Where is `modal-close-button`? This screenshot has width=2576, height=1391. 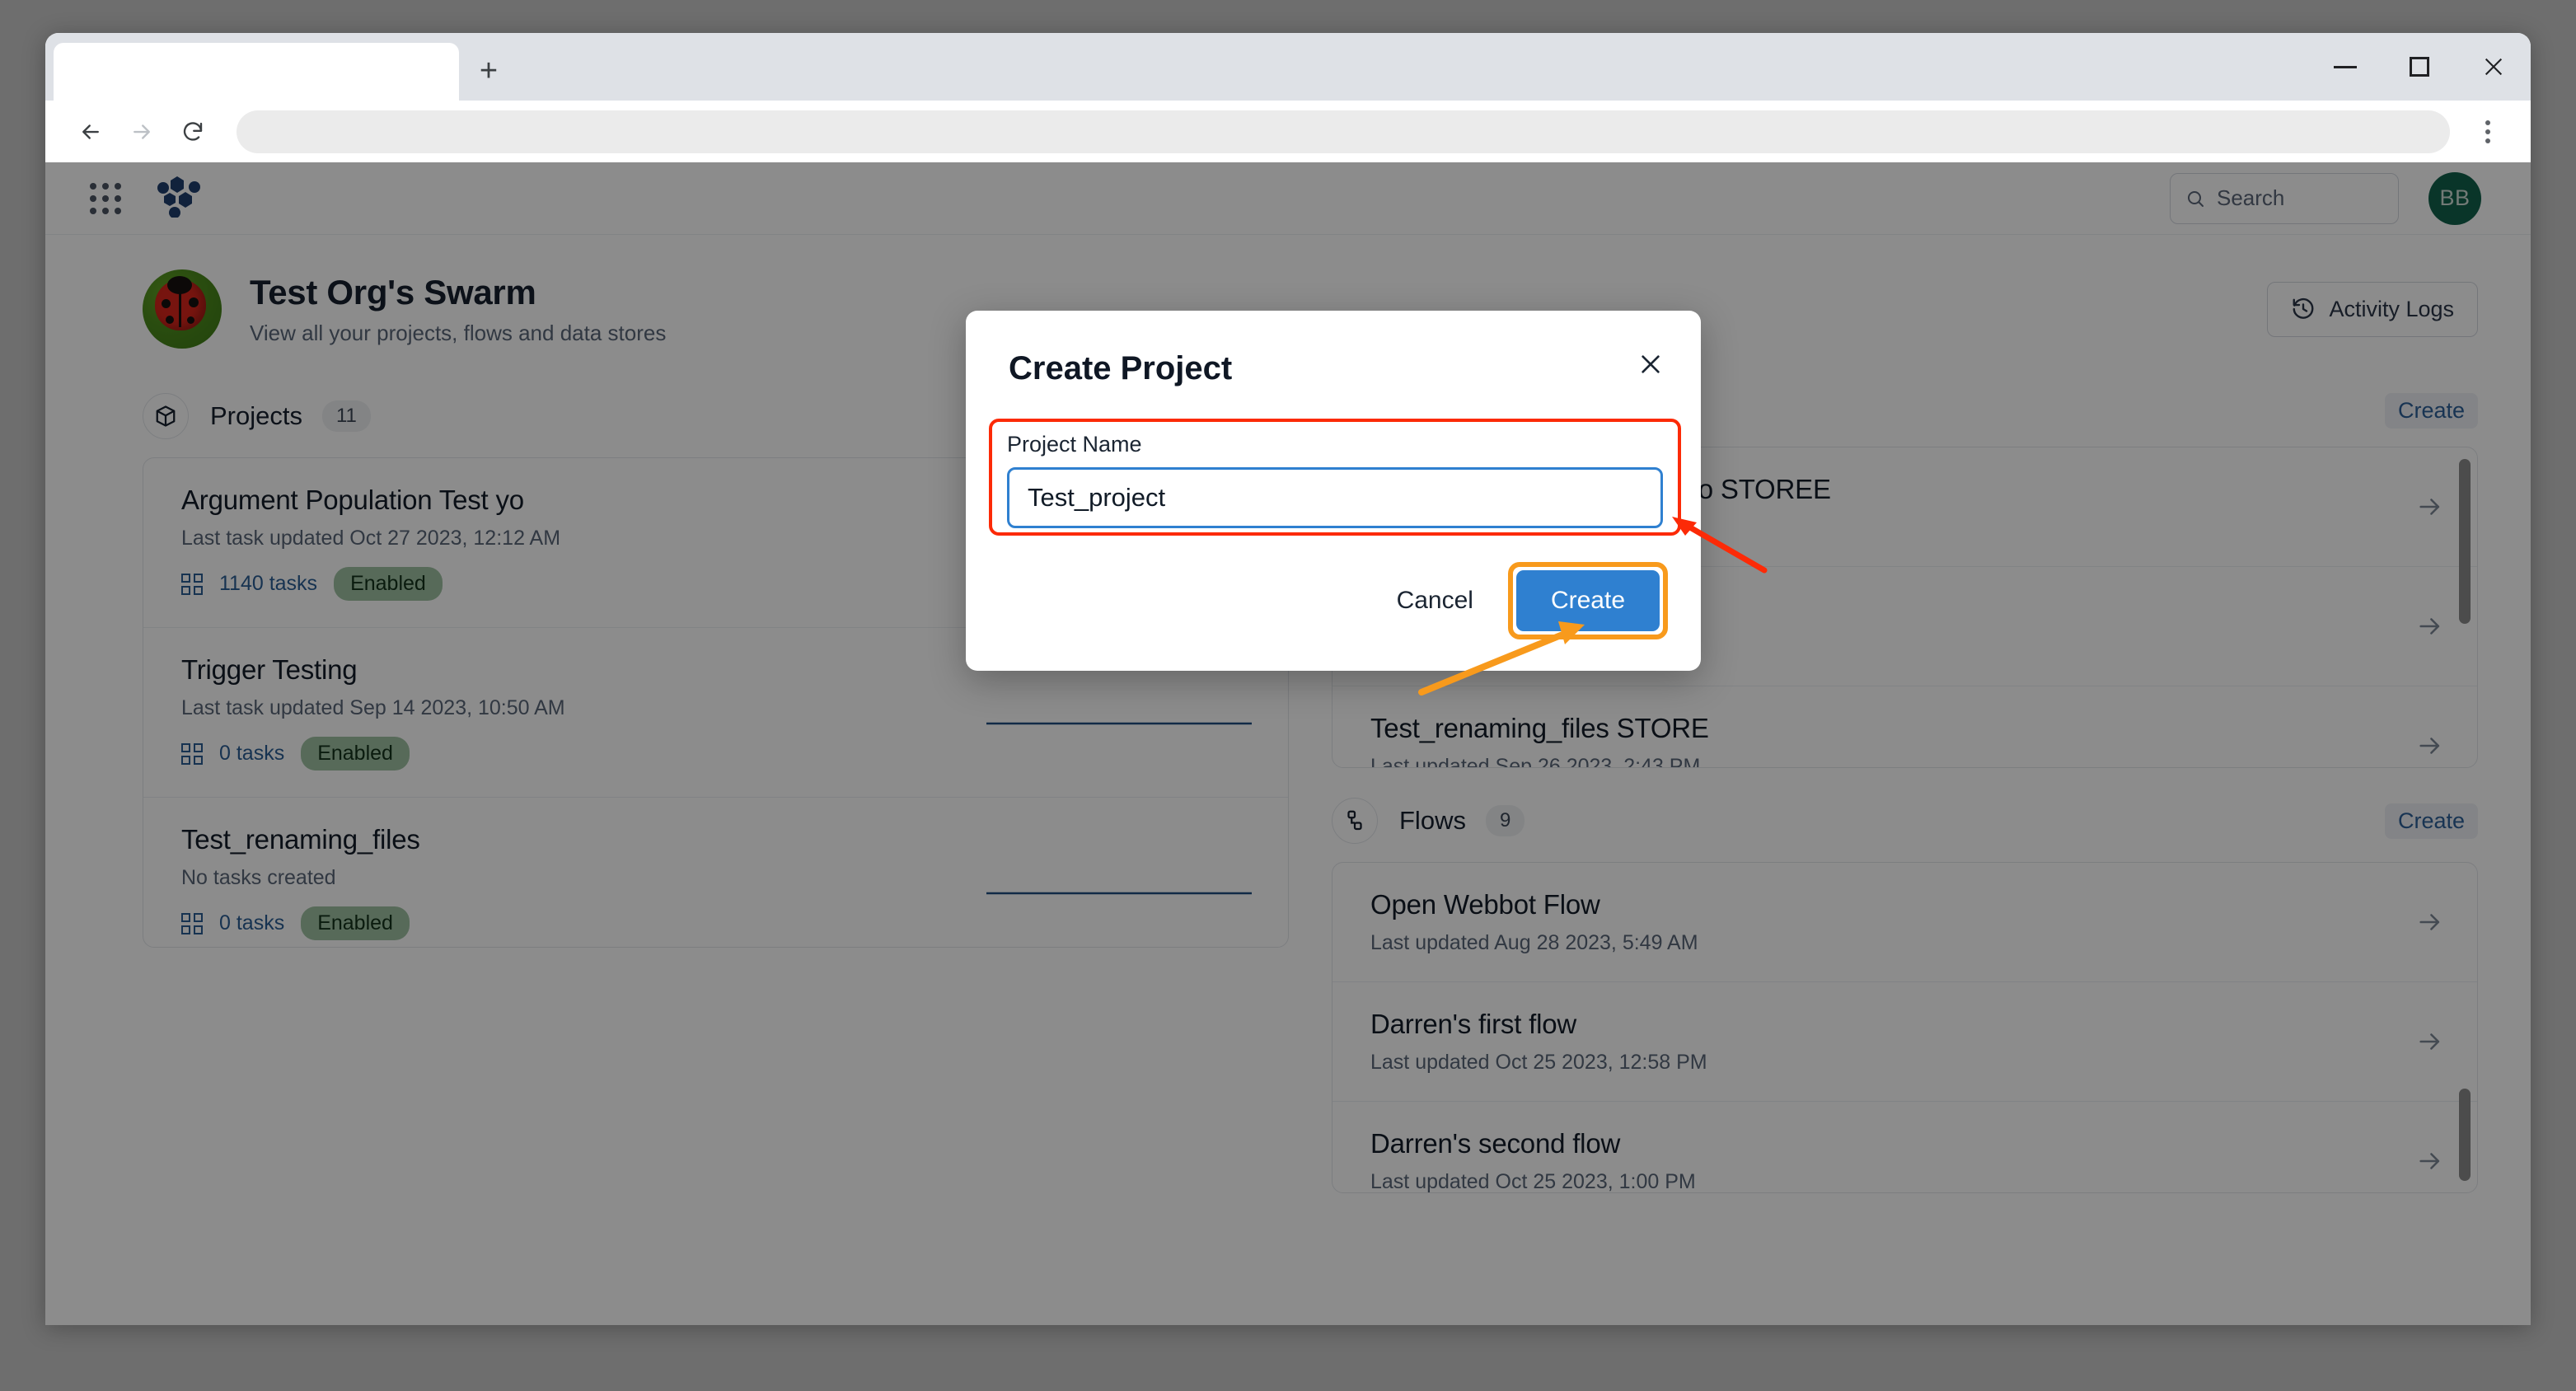 modal-close-button is located at coordinates (1651, 364).